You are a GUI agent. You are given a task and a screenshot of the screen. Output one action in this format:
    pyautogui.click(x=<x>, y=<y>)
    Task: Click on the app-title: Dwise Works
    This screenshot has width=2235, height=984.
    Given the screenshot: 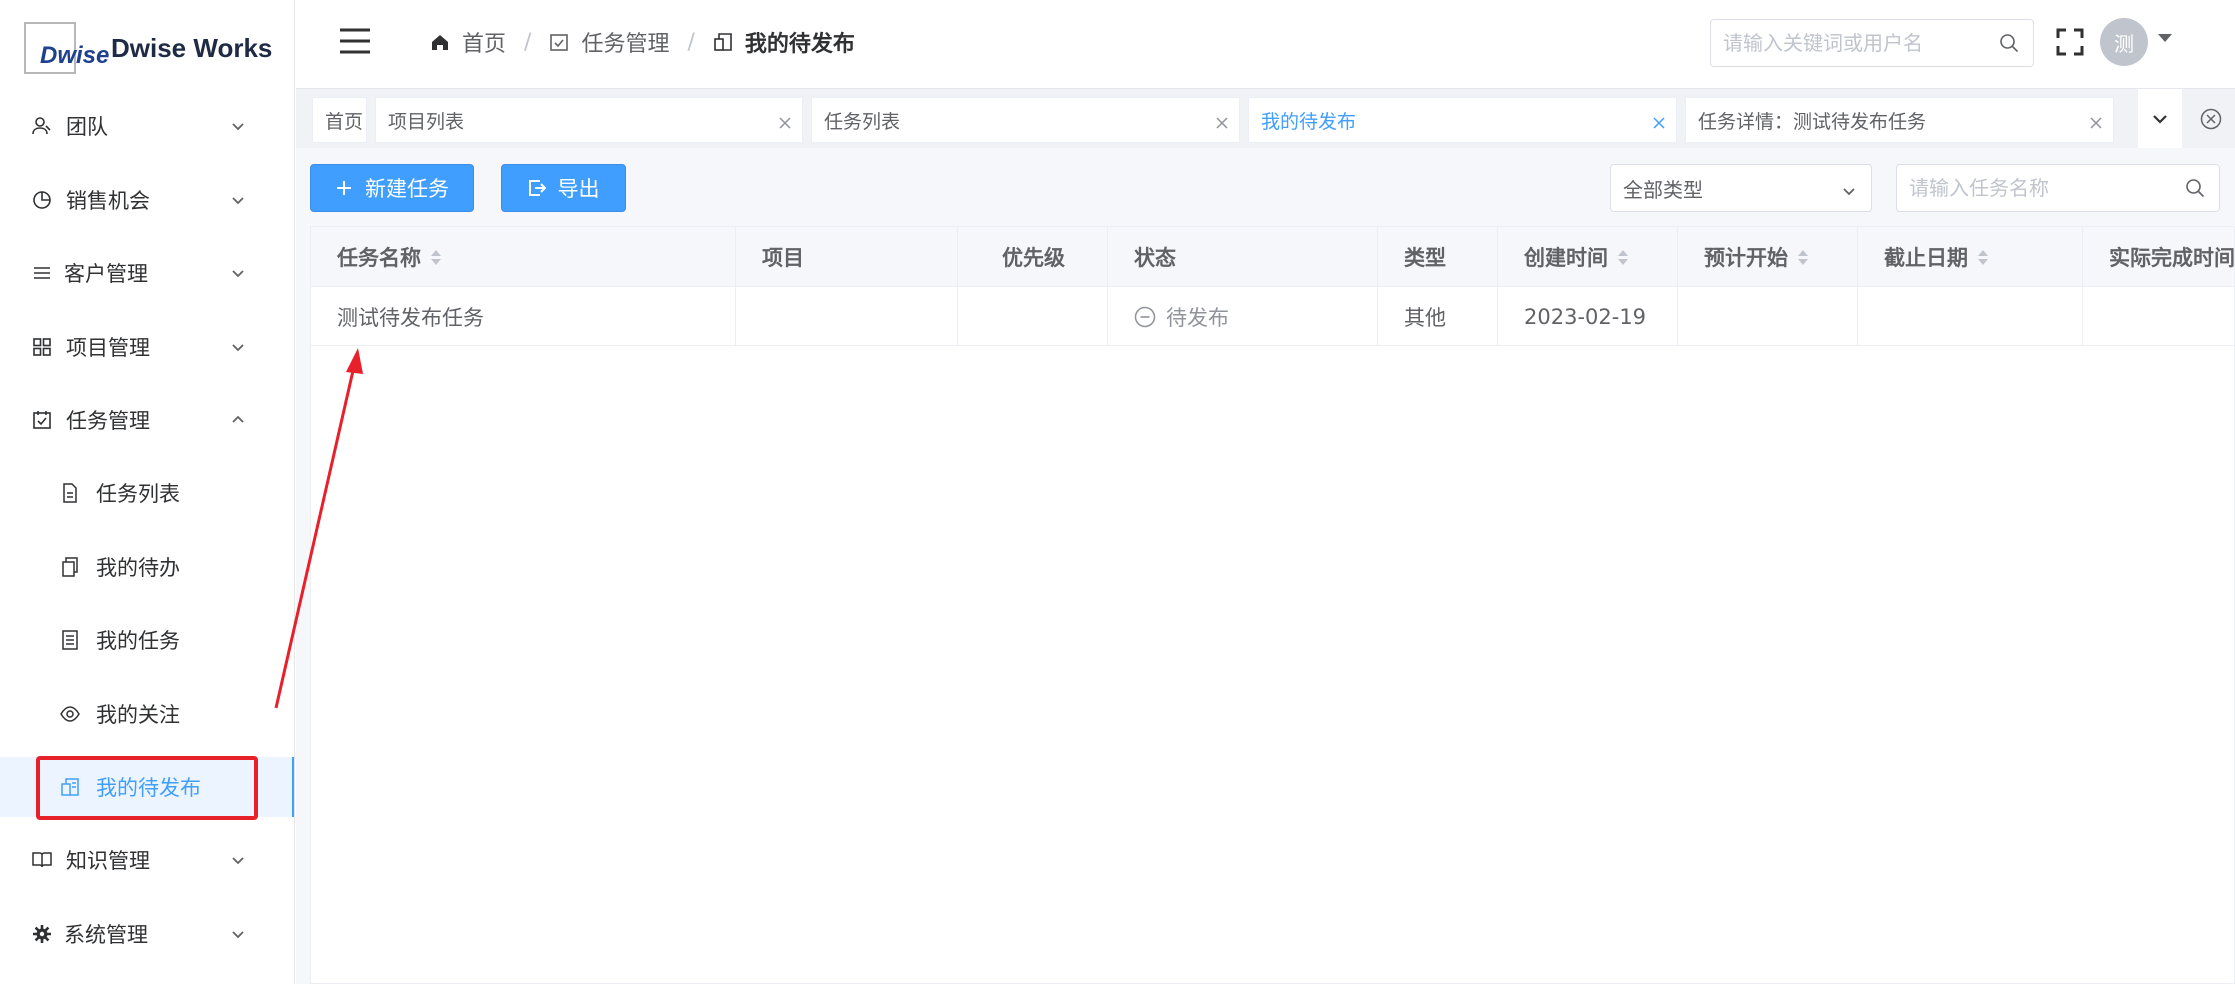 What is the action you would take?
    pyautogui.click(x=192, y=48)
    